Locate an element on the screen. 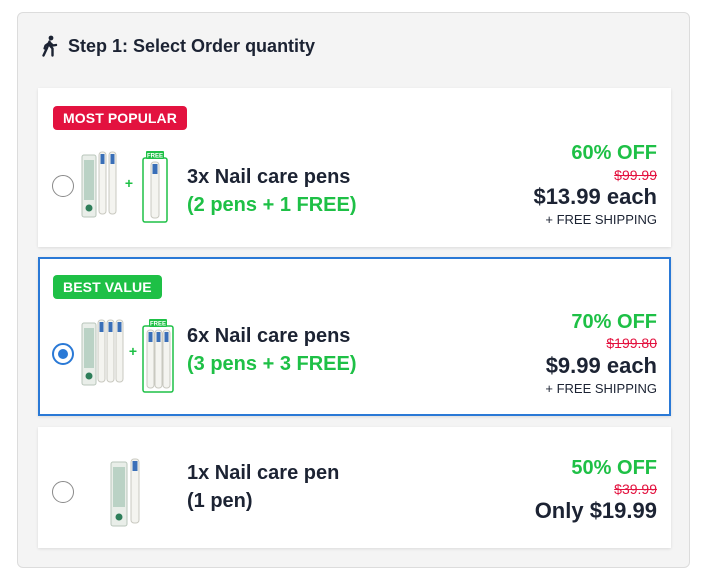  option-subtitle-6x: (3 pens + 3 FREE) is located at coordinates (272, 364).